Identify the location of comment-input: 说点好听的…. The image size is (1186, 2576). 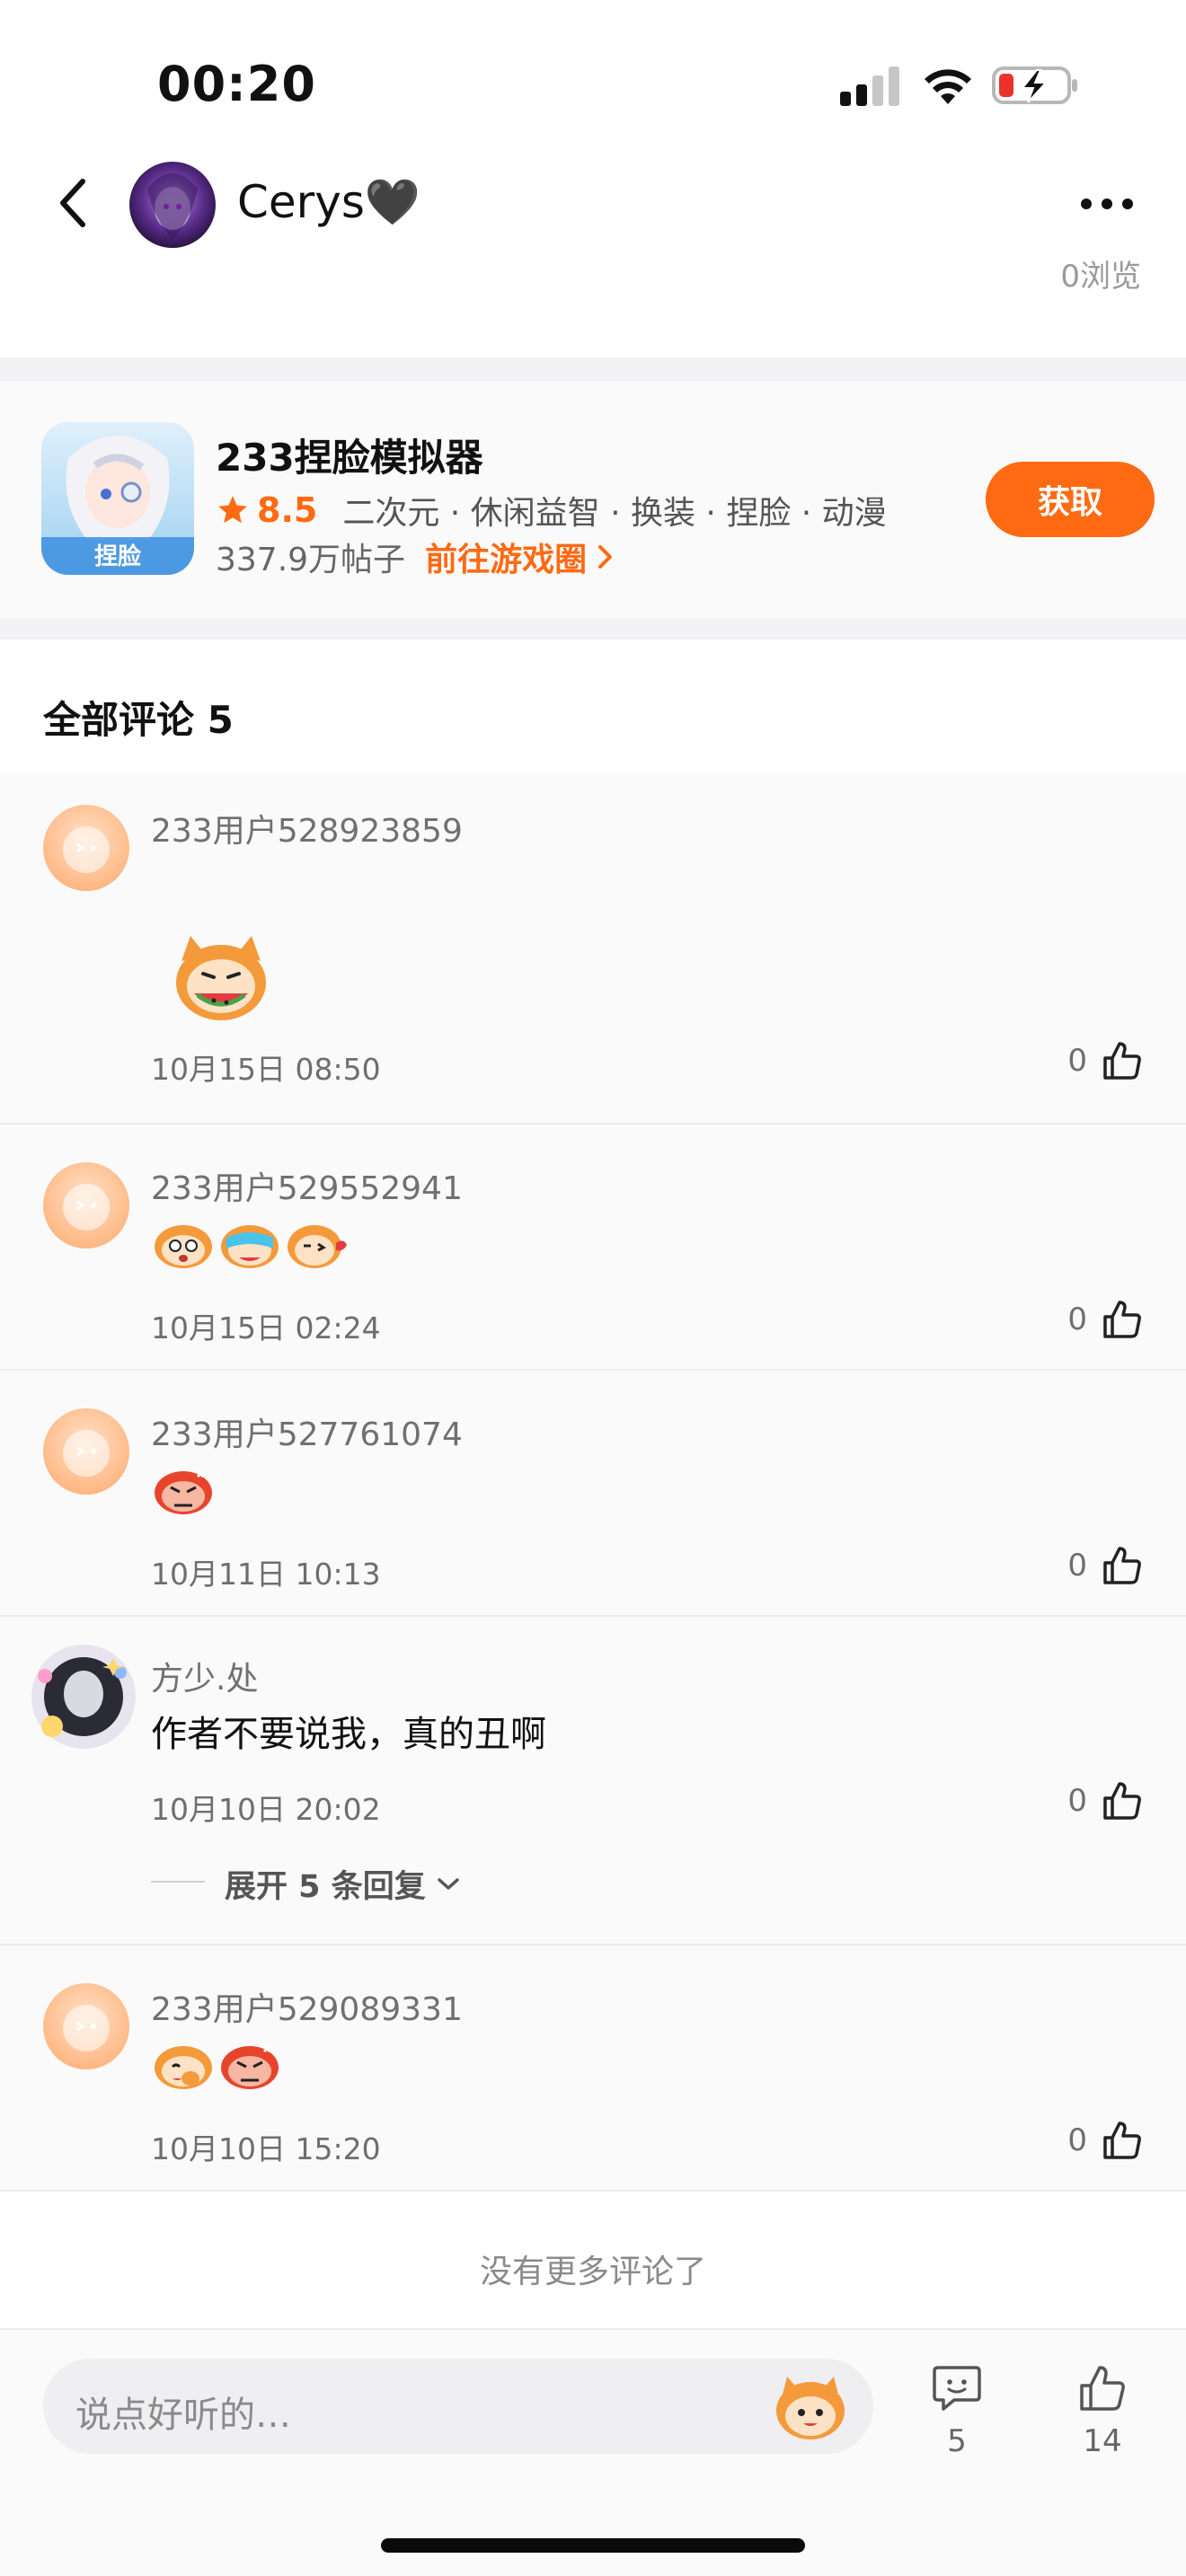
(458, 2406).